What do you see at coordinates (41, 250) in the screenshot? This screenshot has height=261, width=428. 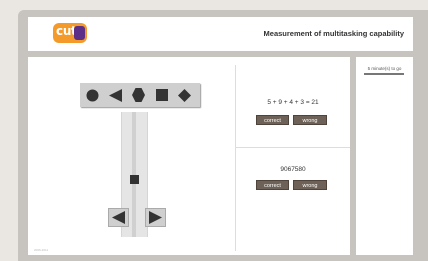 I see `footer-text: 2006-2011` at bounding box center [41, 250].